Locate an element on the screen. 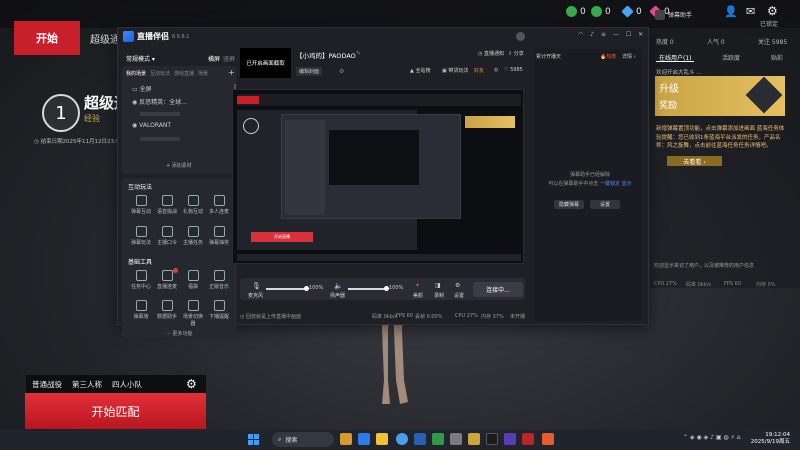 This screenshot has width=800, height=450. tool-bullet-game: 弹幕玩法 is located at coordinates (141, 236).